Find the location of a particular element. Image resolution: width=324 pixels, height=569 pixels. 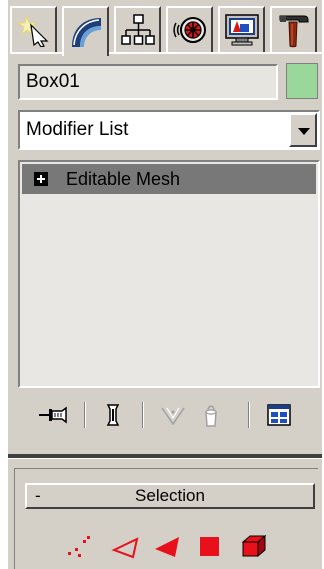

create-star-cursor-icon is located at coordinates (32, 30).